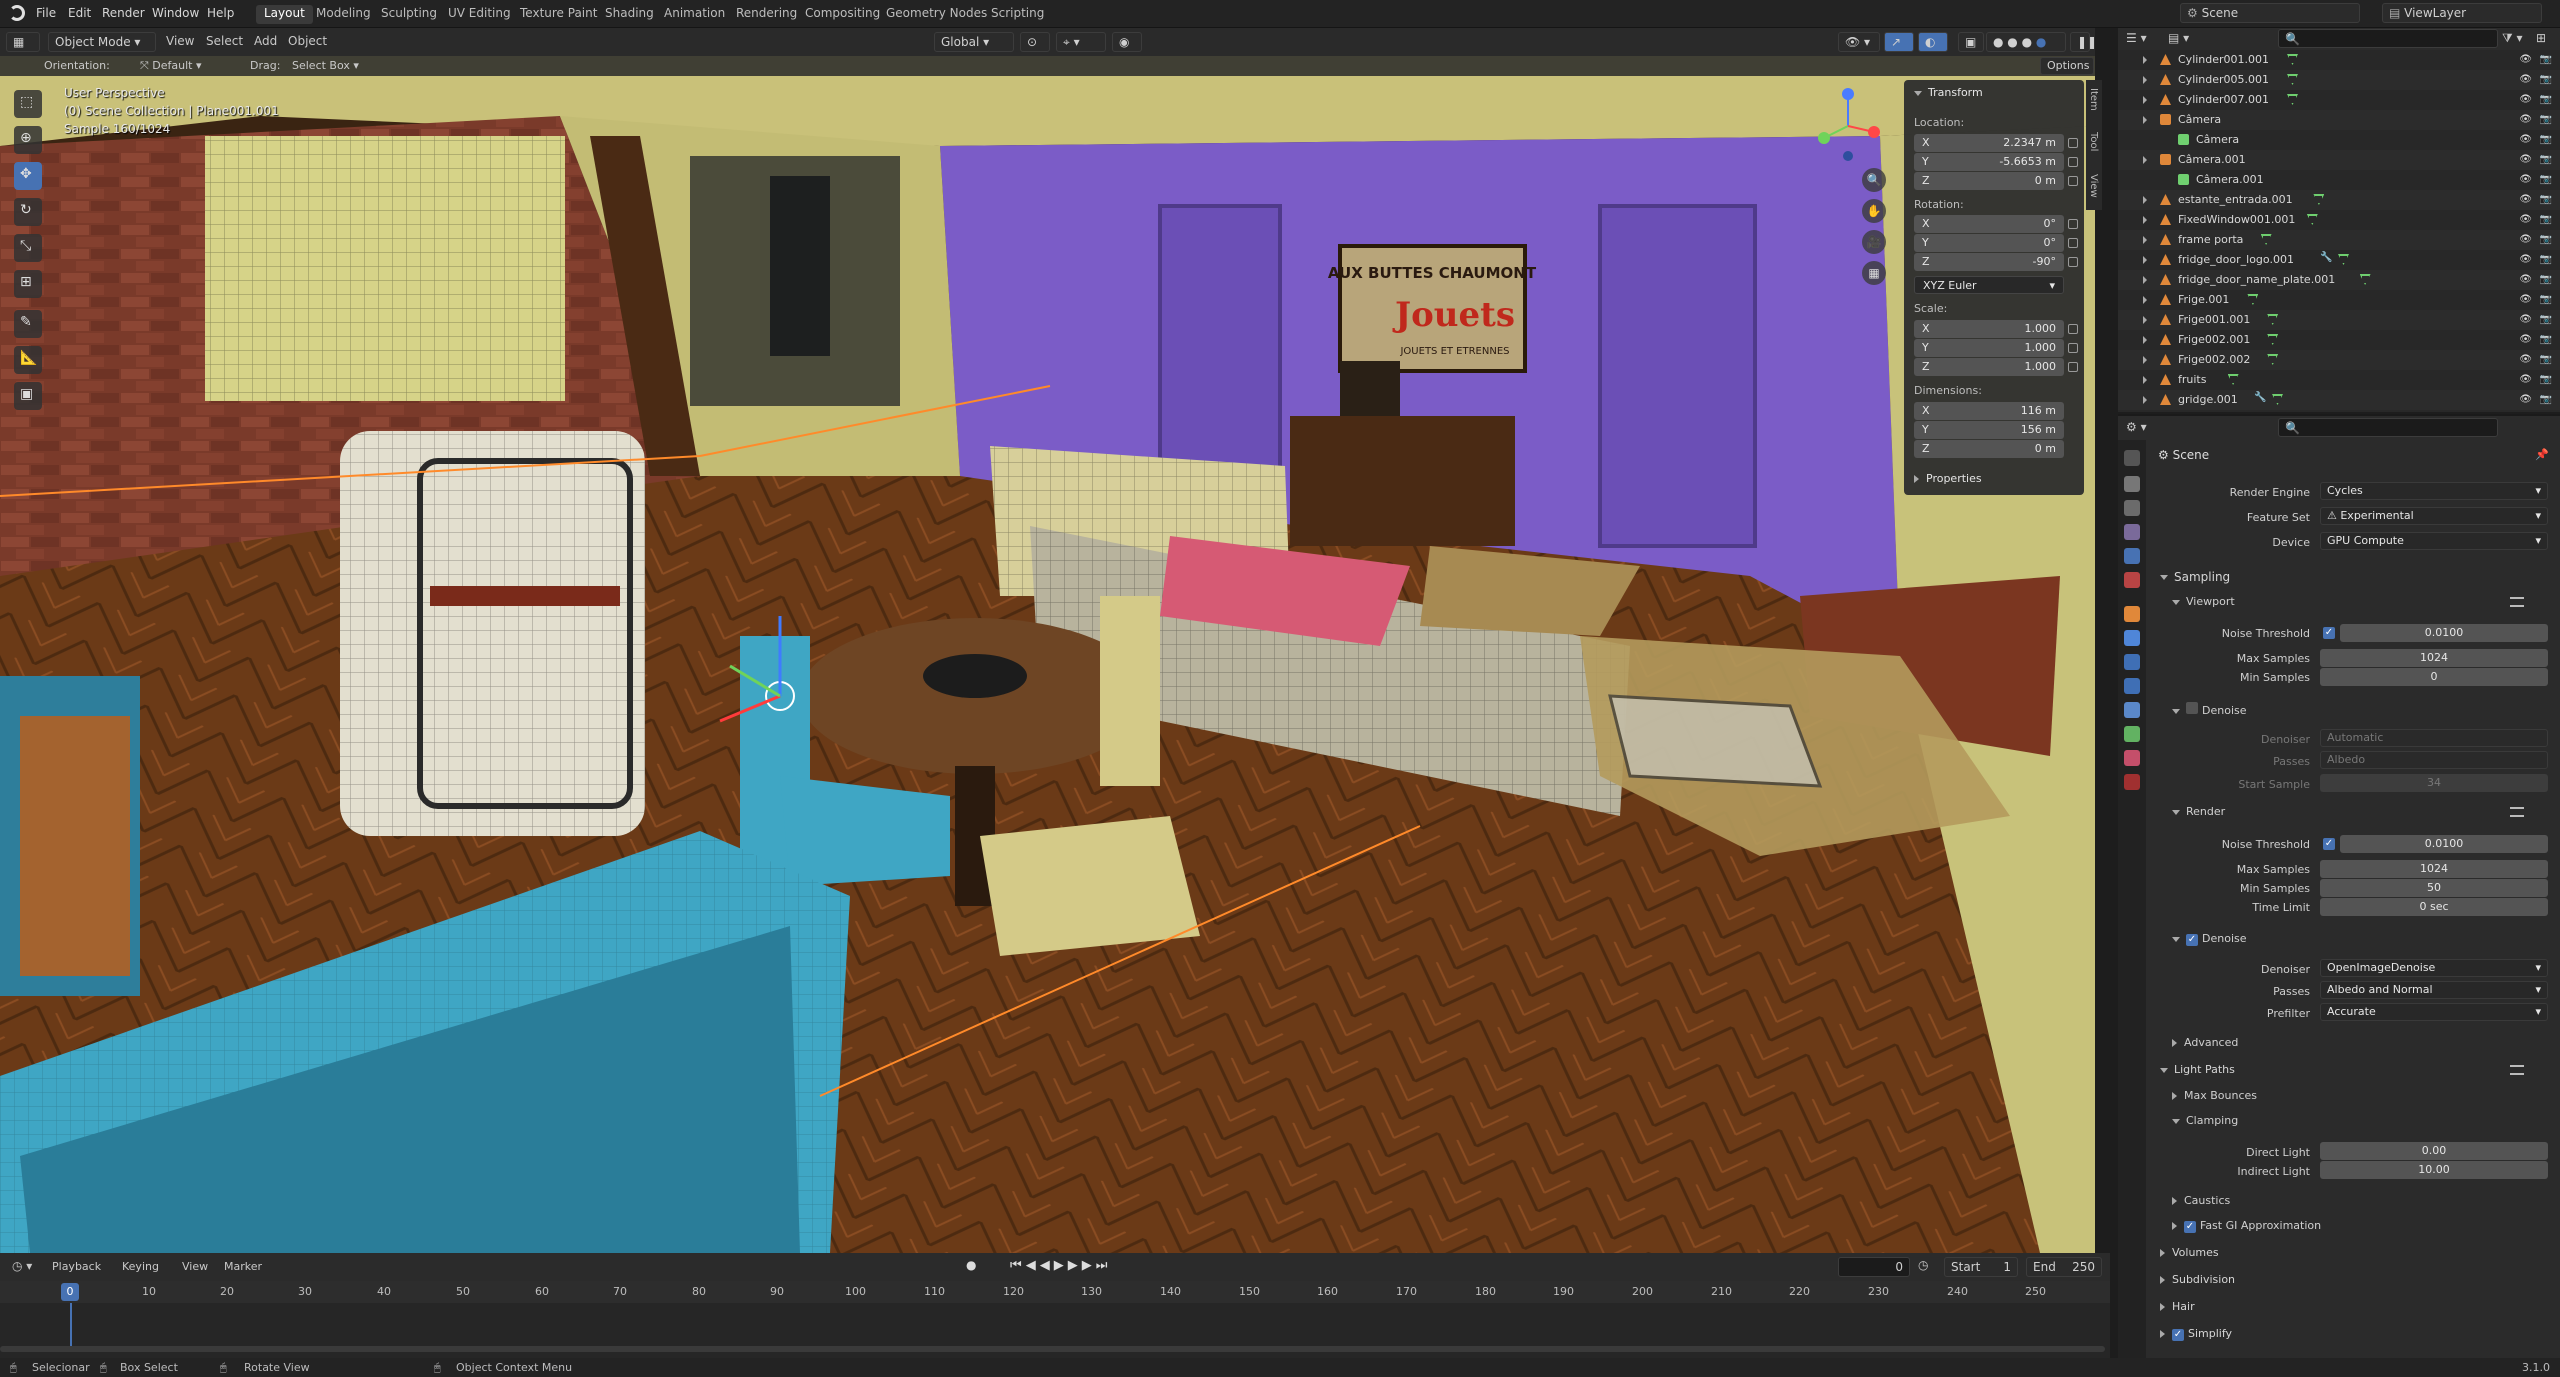  Describe the element at coordinates (1127, 42) in the screenshot. I see `proportional-edit-icon: ◉` at that location.